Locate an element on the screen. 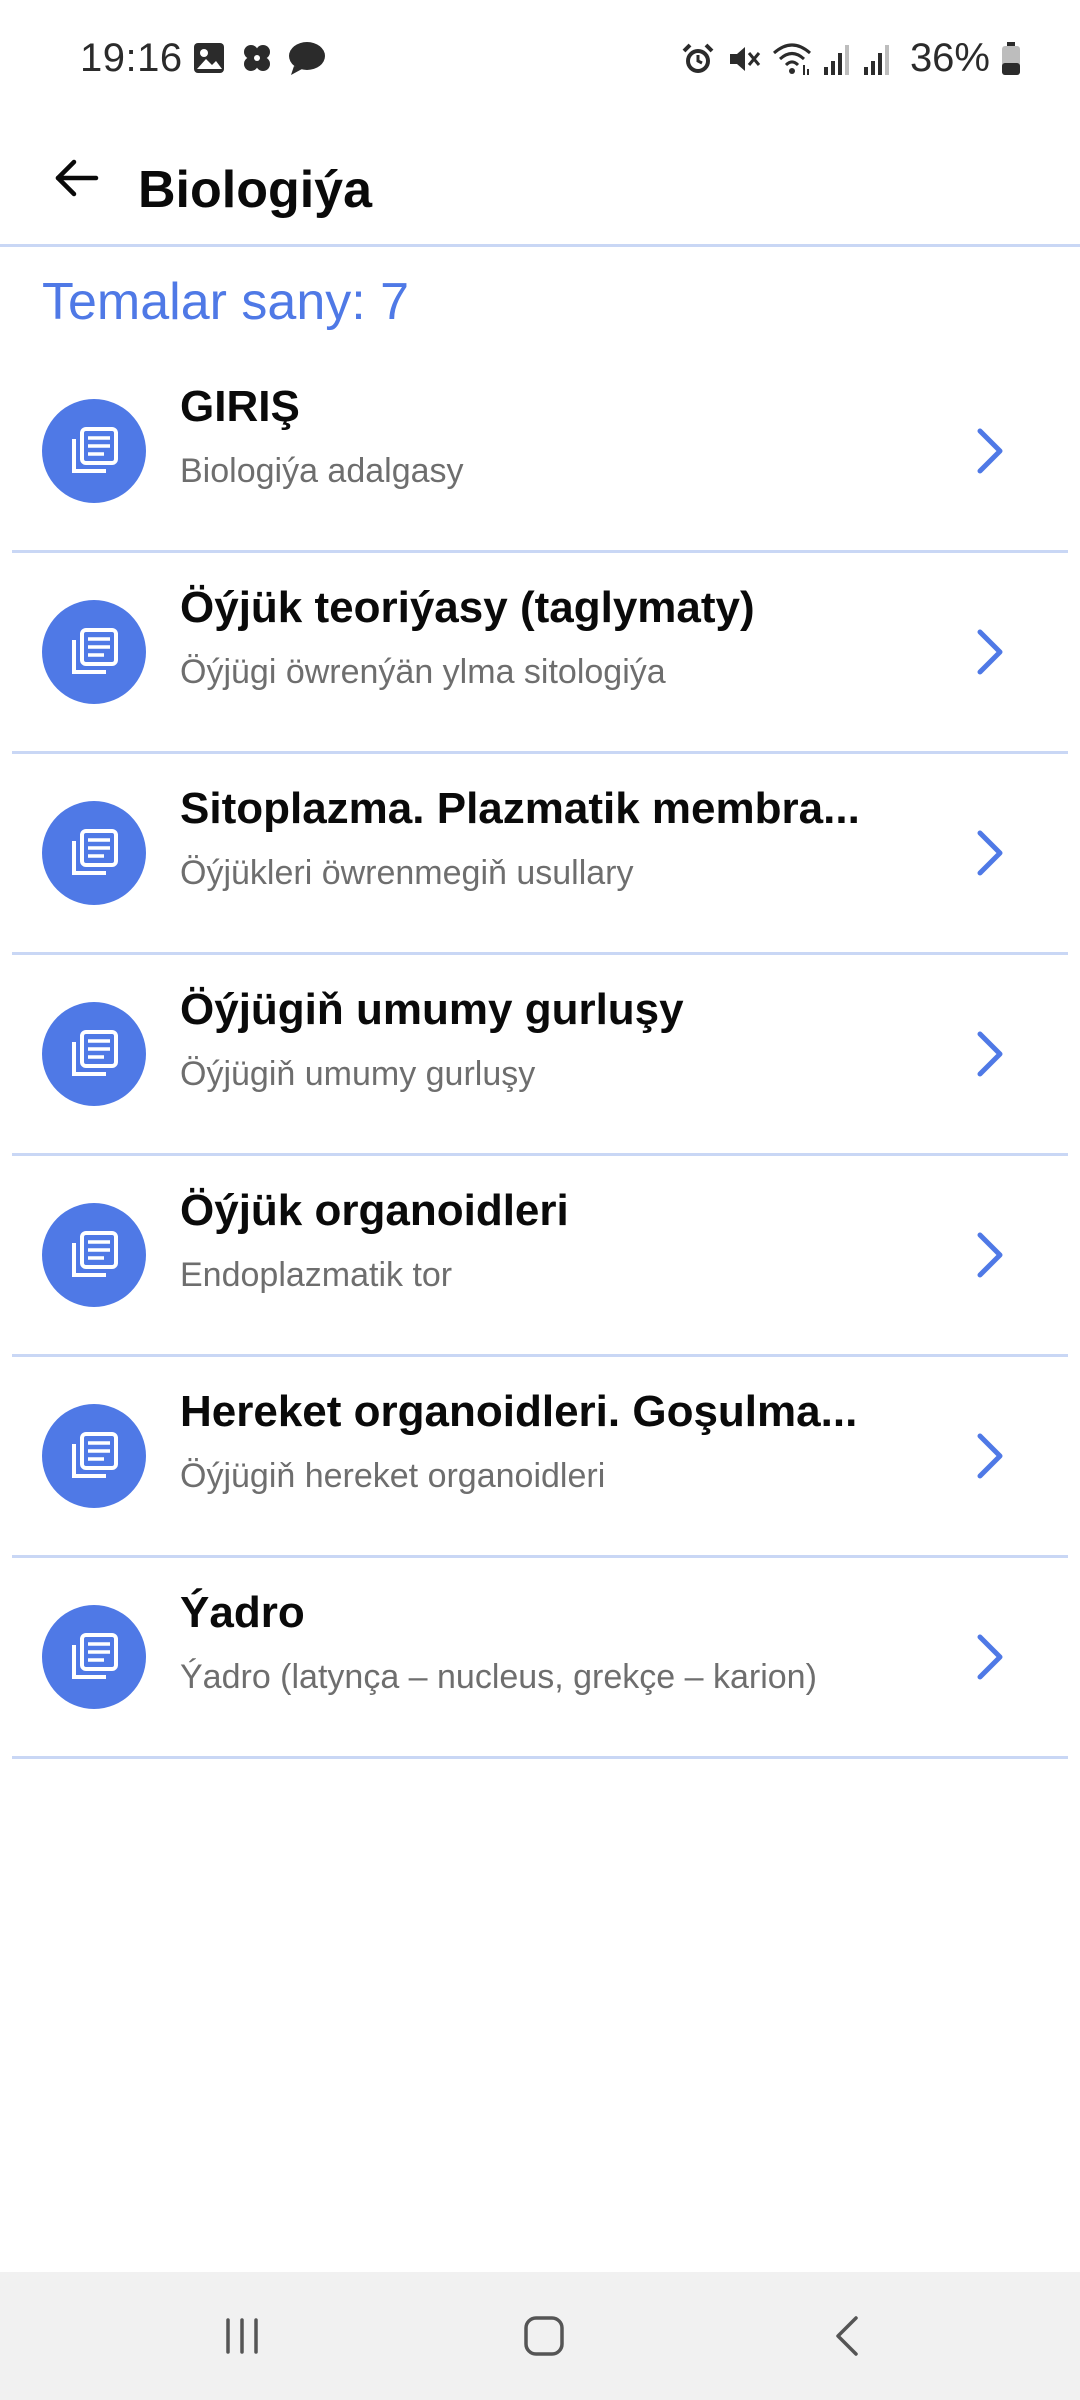 The image size is (1080, 2400). system-icons: 36% is located at coordinates (851, 58).